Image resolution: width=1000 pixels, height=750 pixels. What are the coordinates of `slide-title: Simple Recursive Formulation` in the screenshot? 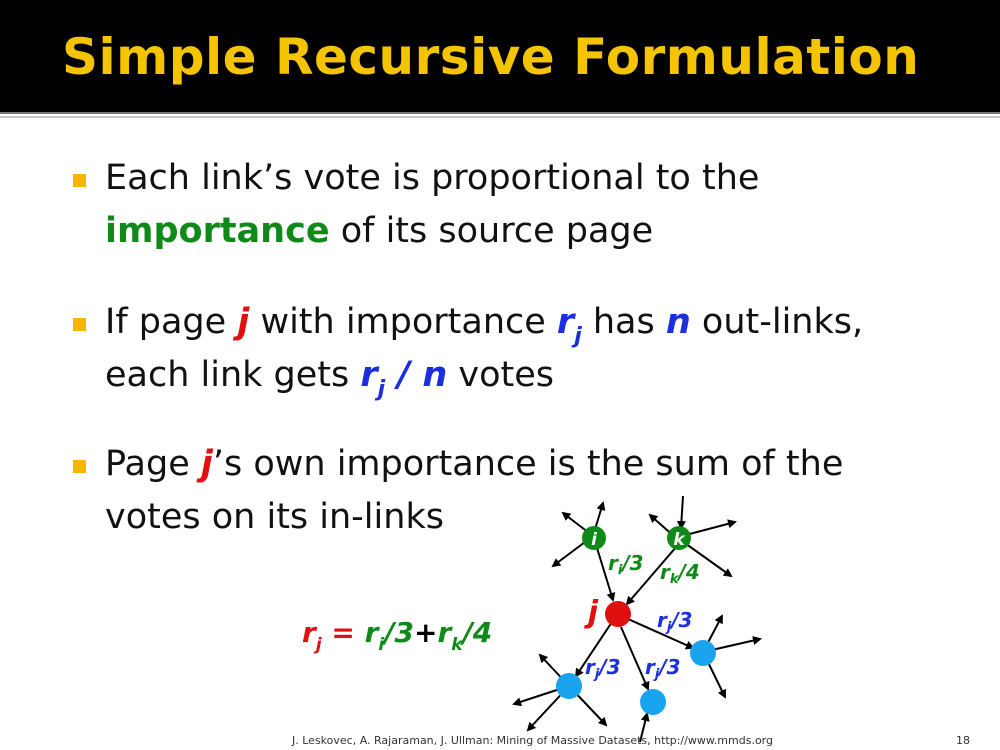 It's located at (491, 57).